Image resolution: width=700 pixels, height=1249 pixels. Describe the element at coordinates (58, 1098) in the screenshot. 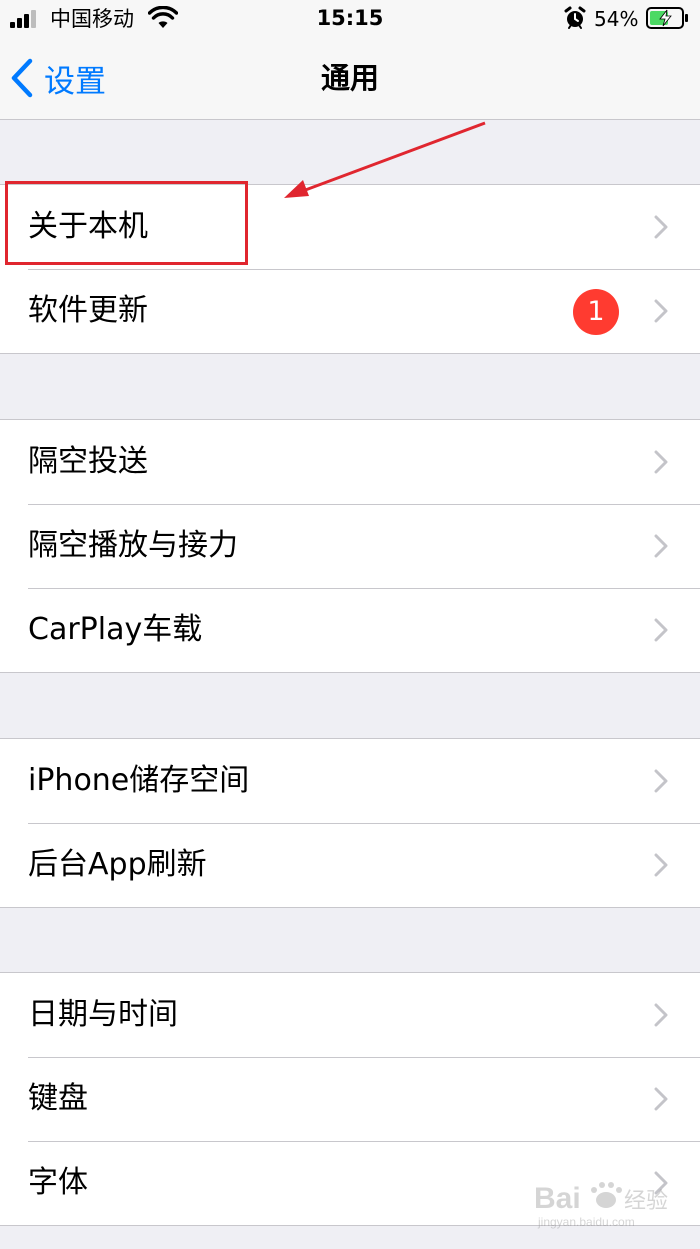

I see `list-item-label: 键盘` at that location.